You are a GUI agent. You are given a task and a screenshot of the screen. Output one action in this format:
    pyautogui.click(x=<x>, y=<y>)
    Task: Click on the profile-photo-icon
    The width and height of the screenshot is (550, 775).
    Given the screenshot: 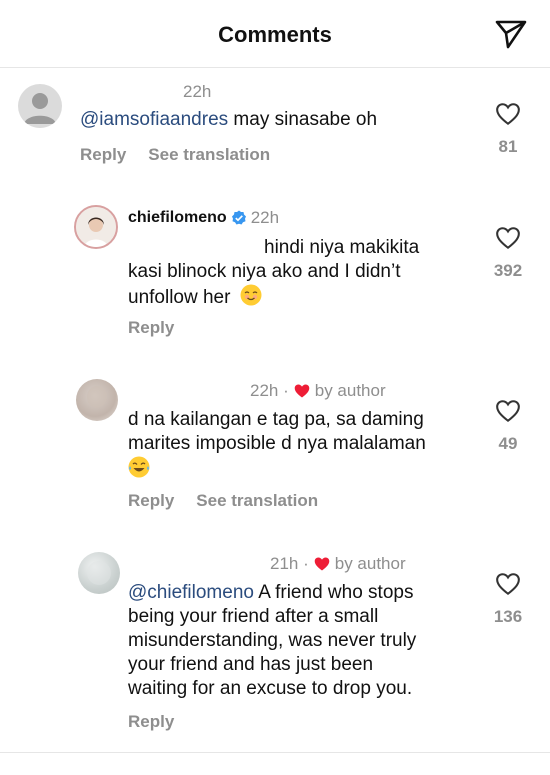 What is the action you would take?
    pyautogui.click(x=96, y=227)
    